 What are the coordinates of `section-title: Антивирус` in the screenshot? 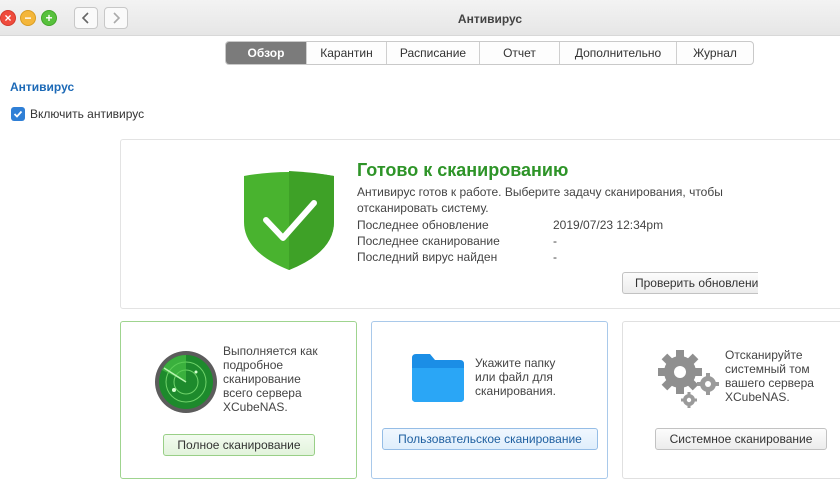 It's located at (42, 87).